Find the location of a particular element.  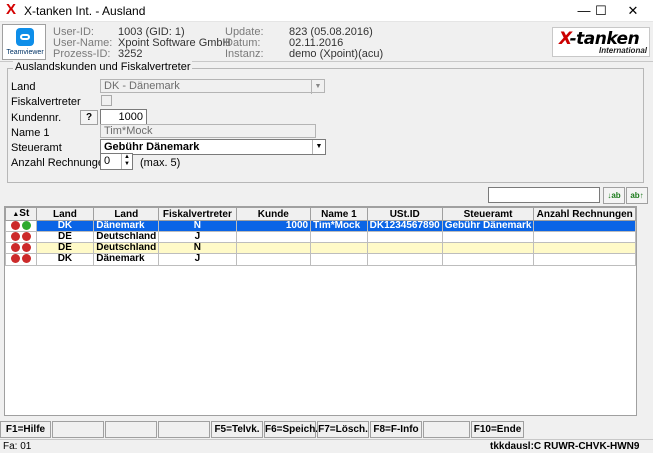

table-row: DE Deutschland J is located at coordinates (320, 237).